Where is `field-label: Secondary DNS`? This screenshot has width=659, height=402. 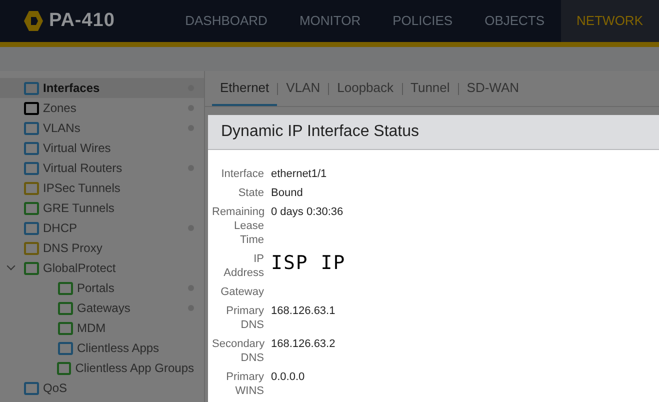
field-label: Secondary DNS is located at coordinates (238, 351).